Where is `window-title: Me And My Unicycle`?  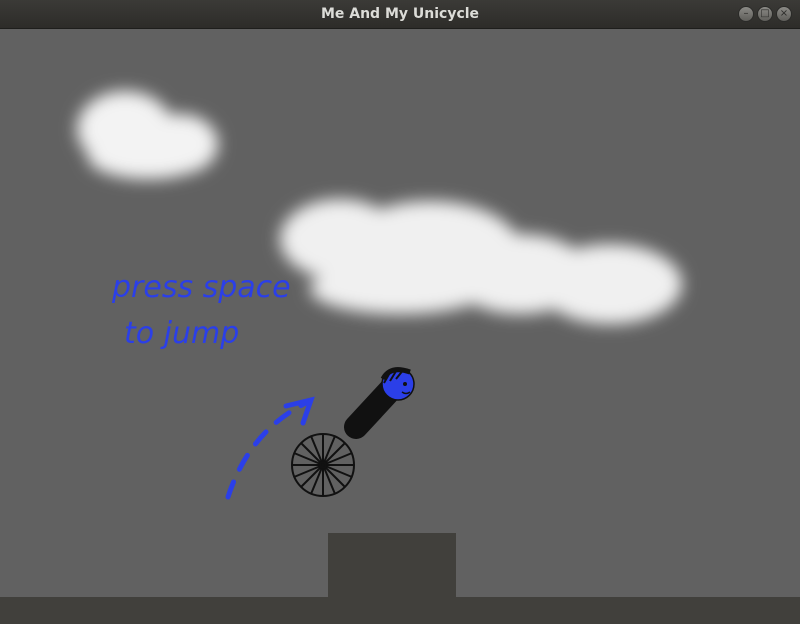
window-title: Me And My Unicycle is located at coordinates (400, 14).